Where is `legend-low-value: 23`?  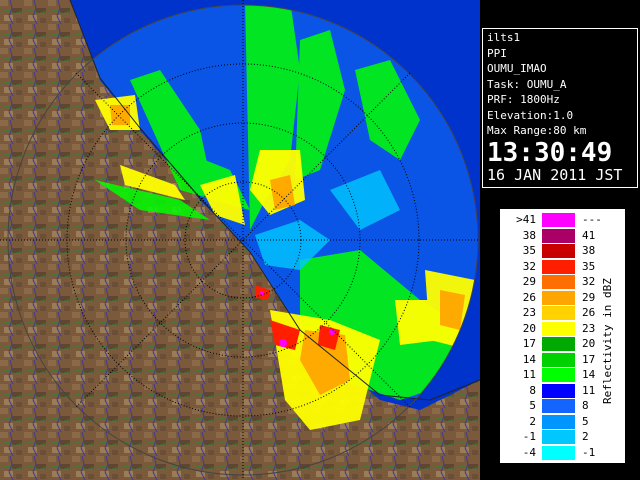
legend-low-value: 23 is located at coordinates (529, 312).